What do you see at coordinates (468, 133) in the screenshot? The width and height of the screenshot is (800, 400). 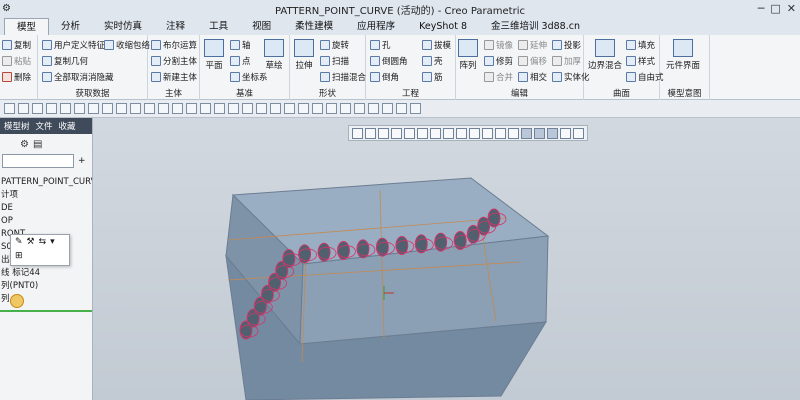 I see `view-toolbar` at bounding box center [468, 133].